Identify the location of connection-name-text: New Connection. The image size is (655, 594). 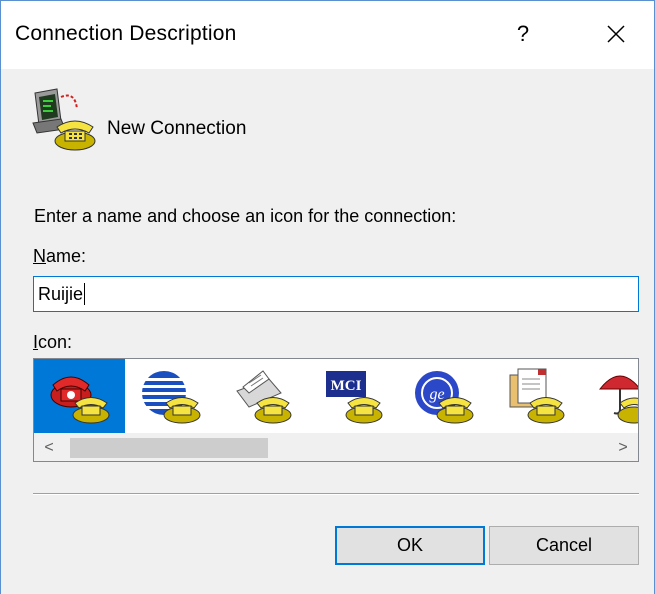
(177, 128).